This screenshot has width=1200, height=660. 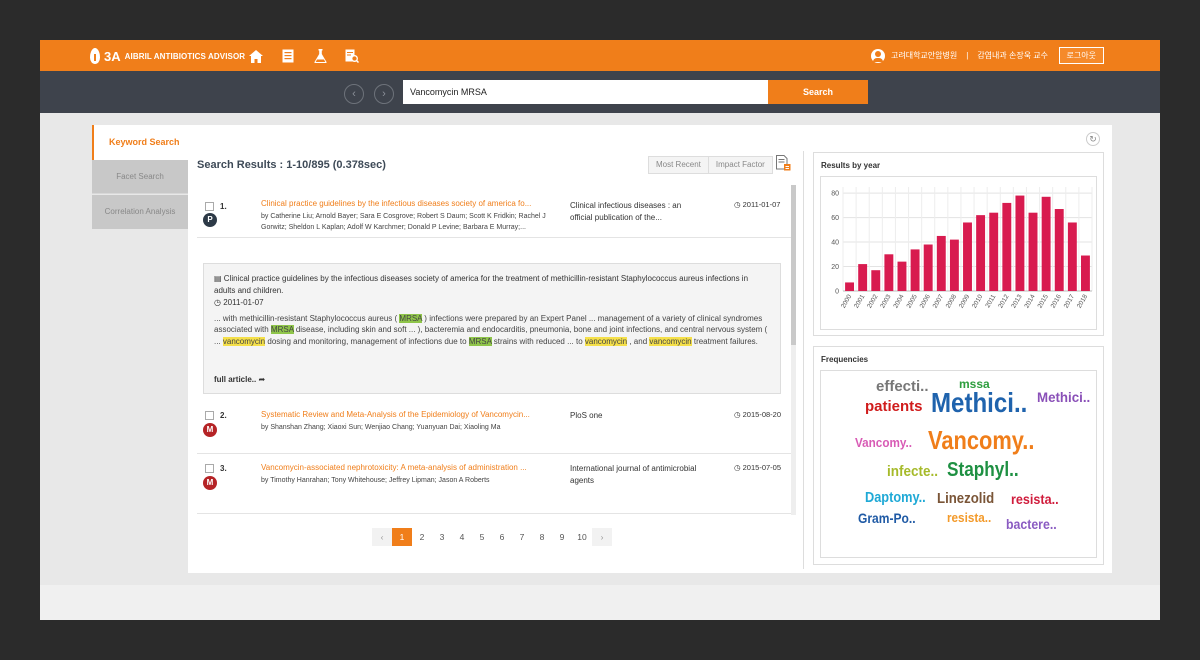 What do you see at coordinates (845, 359) in the screenshot?
I see `frequencies-title: Frequencies` at bounding box center [845, 359].